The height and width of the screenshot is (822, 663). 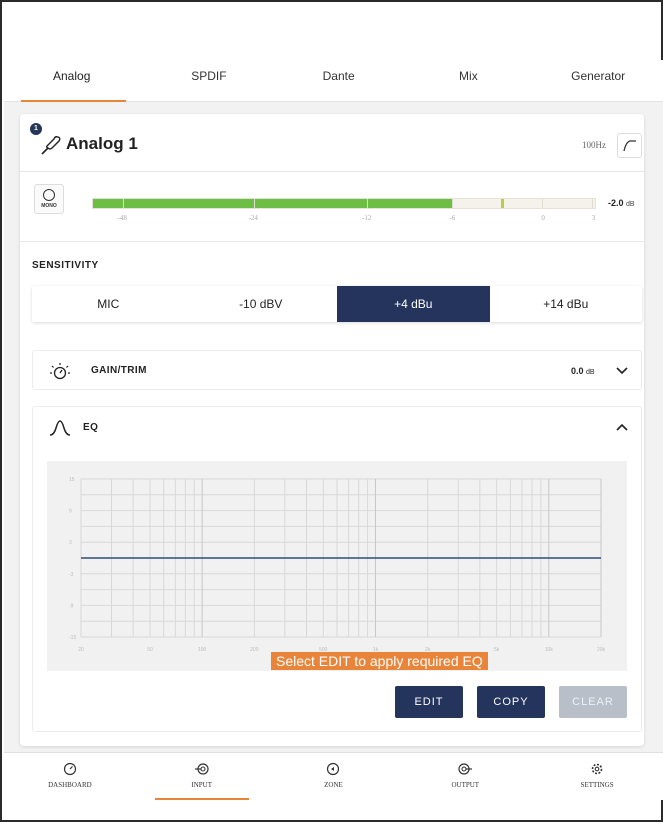 What do you see at coordinates (332, 143) in the screenshot?
I see `channel-header: 1 Analog 1 100Hz` at bounding box center [332, 143].